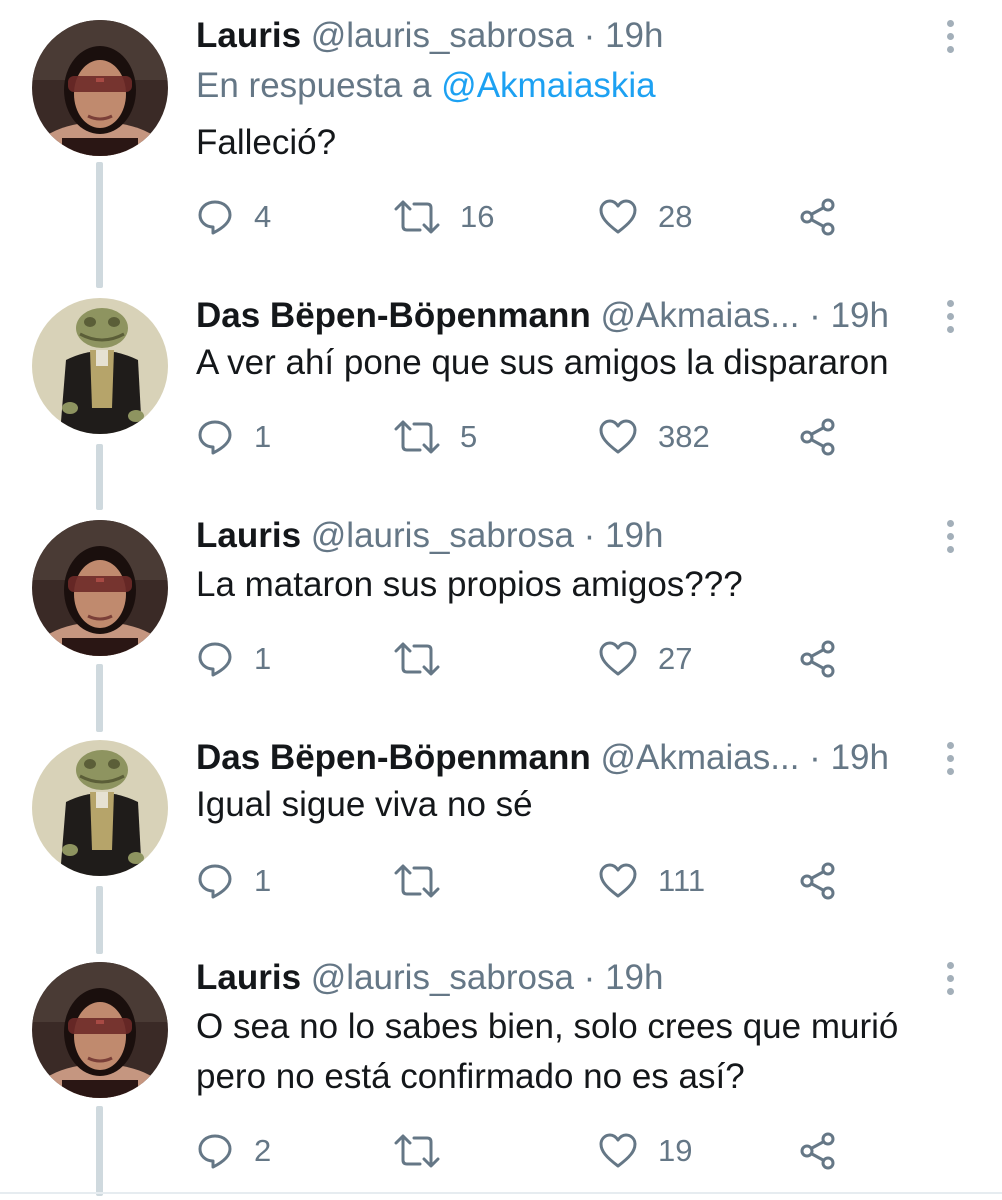 The width and height of the screenshot is (1002, 1200). I want to click on tweet-text-line: pero no está confirmado no es así?, so click(470, 1076).